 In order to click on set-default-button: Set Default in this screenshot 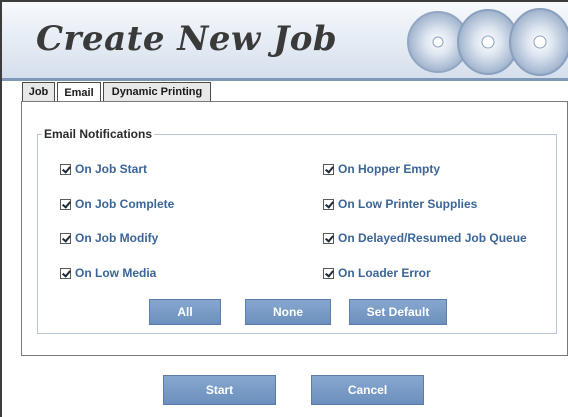, I will do `click(398, 312)`.